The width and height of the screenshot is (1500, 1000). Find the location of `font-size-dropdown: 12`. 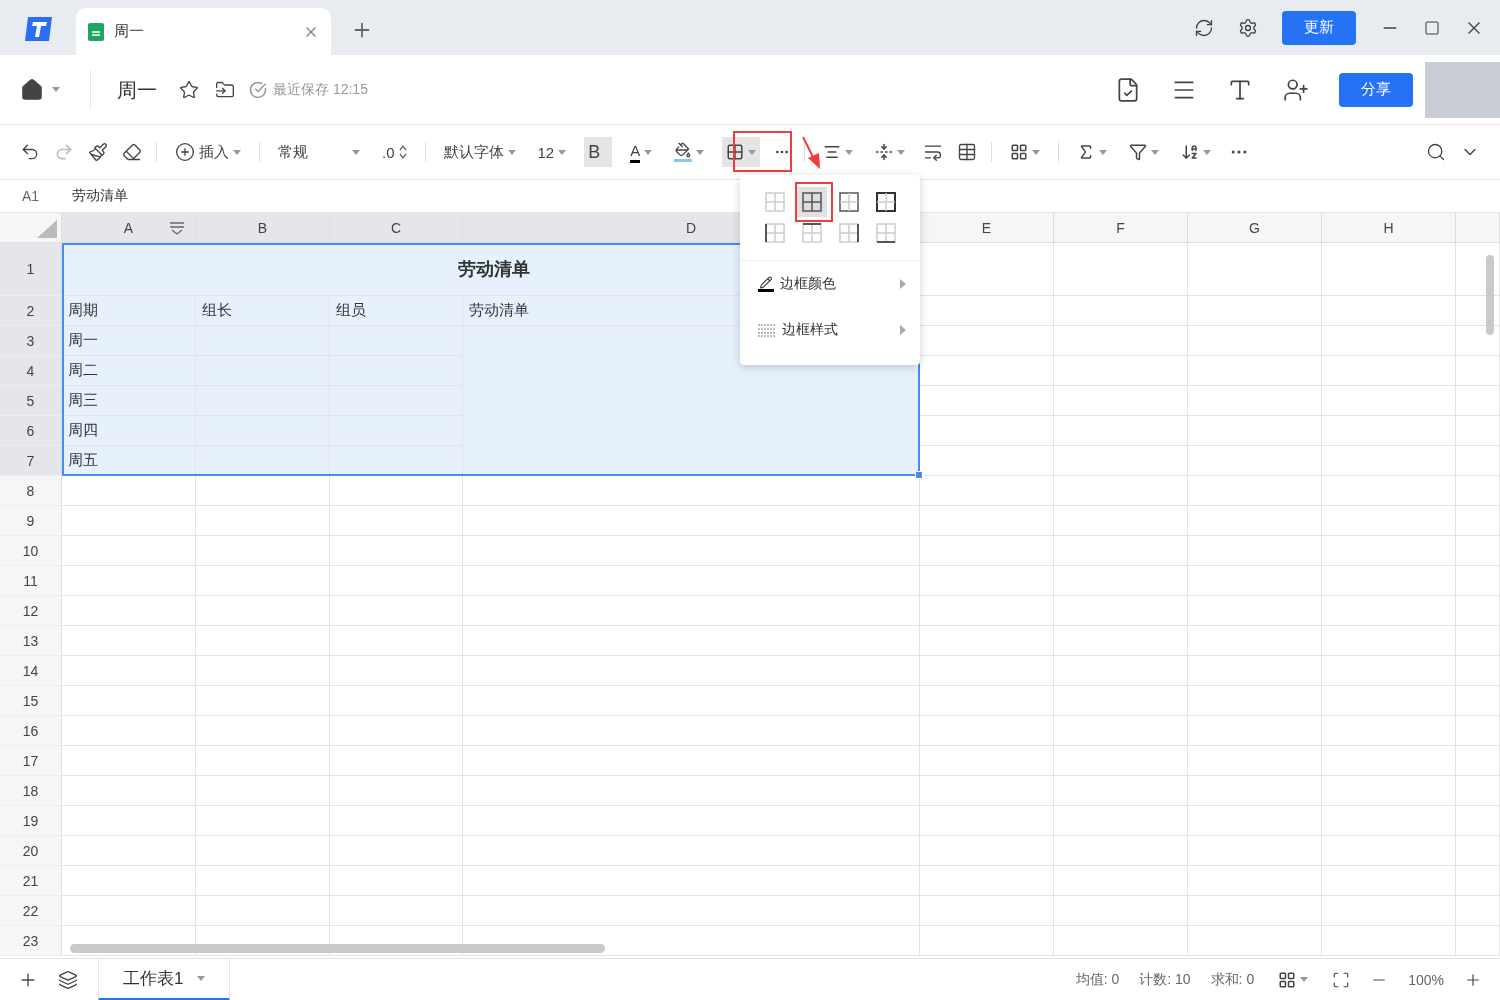

font-size-dropdown: 12 is located at coordinates (552, 152).